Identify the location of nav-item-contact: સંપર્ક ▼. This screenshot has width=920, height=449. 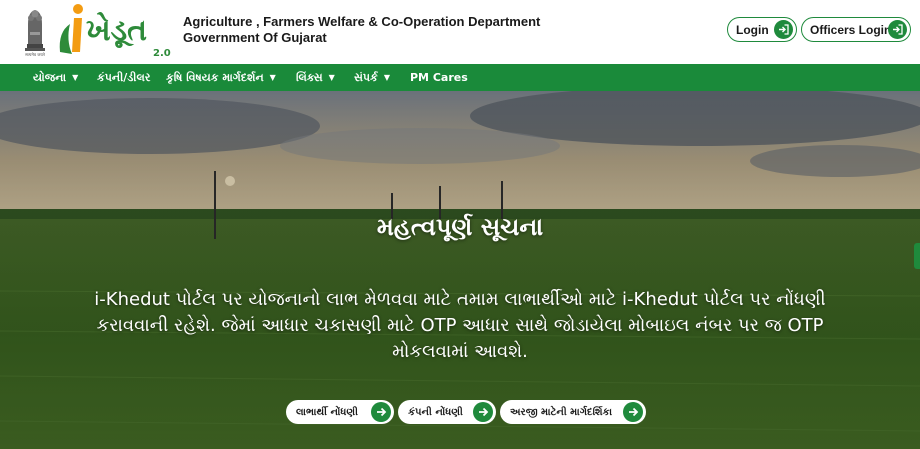
(372, 77).